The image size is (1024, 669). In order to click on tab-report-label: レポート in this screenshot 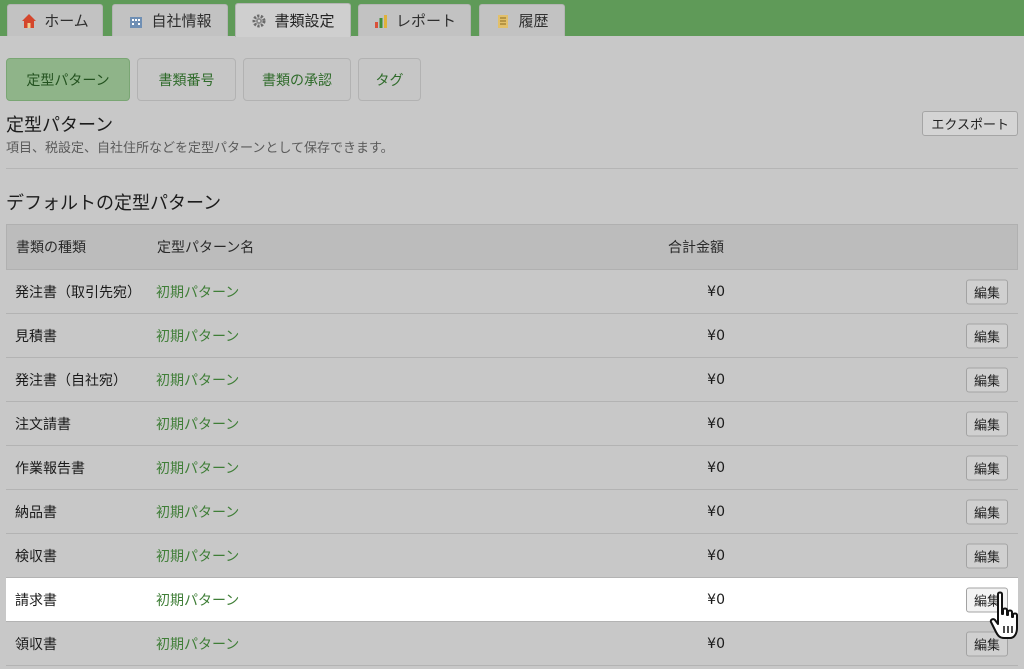, I will do `click(425, 21)`.